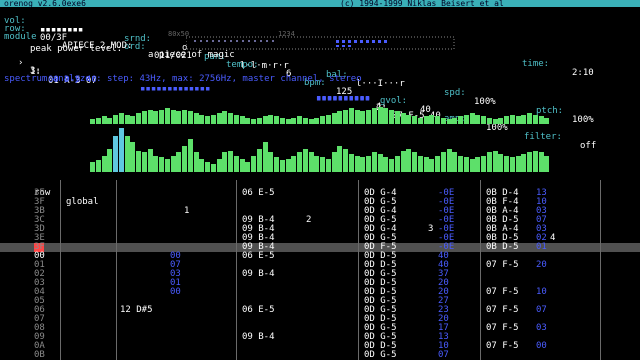 The width and height of the screenshot is (640, 360). What do you see at coordinates (541, 328) in the screenshot?
I see `chan-4-vol: 03` at bounding box center [541, 328].